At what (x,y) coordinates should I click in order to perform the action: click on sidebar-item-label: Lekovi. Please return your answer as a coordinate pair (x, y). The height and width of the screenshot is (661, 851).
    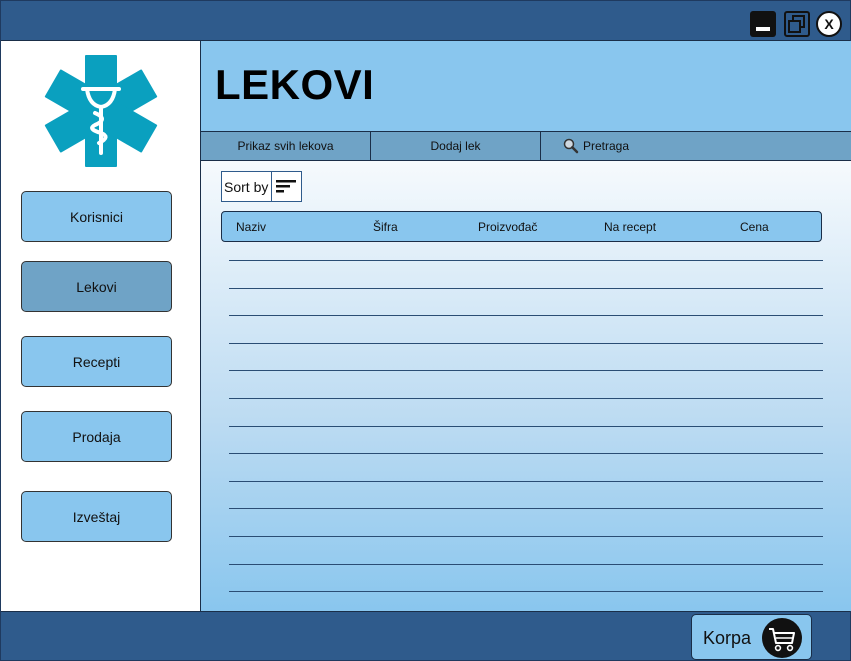
    Looking at the image, I should click on (96, 286).